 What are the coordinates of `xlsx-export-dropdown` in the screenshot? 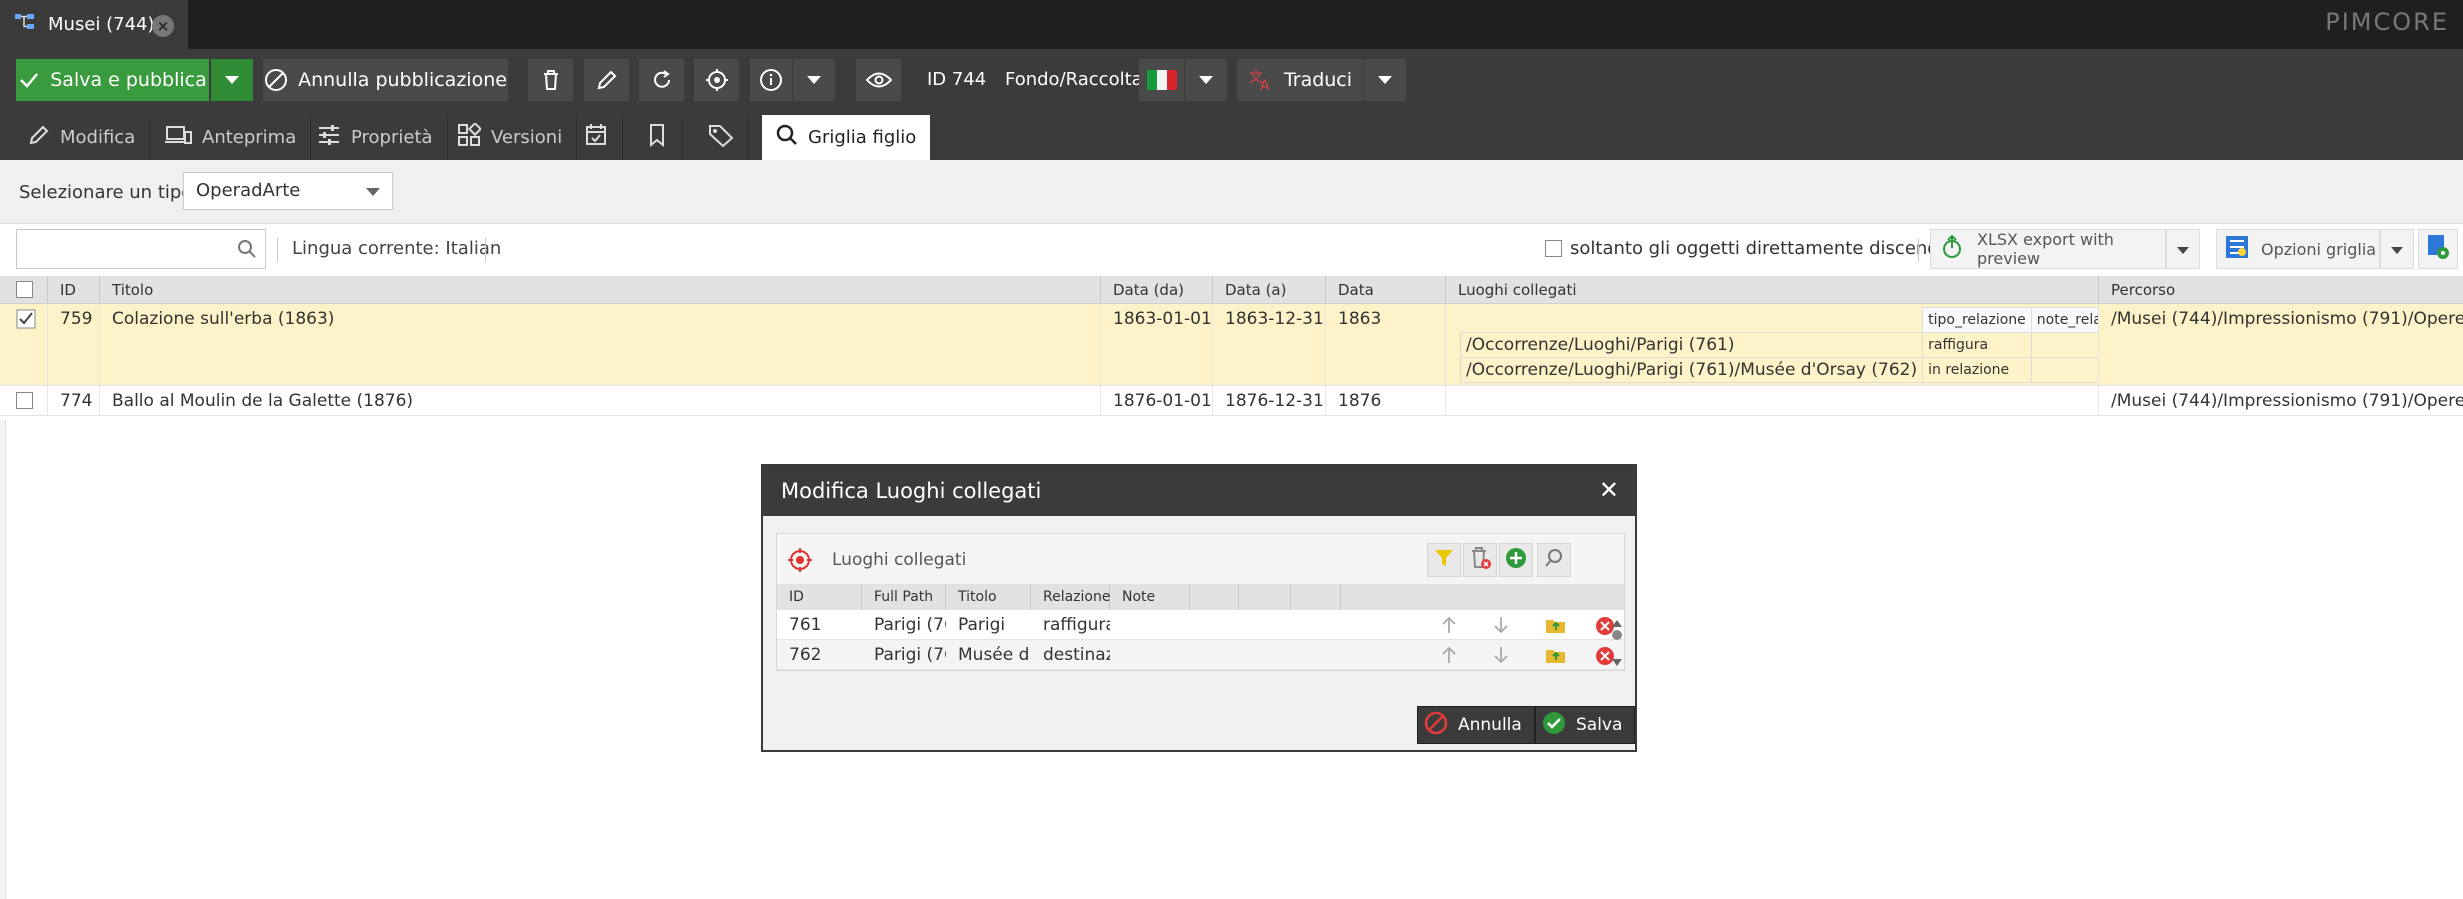 It's located at (2183, 249).